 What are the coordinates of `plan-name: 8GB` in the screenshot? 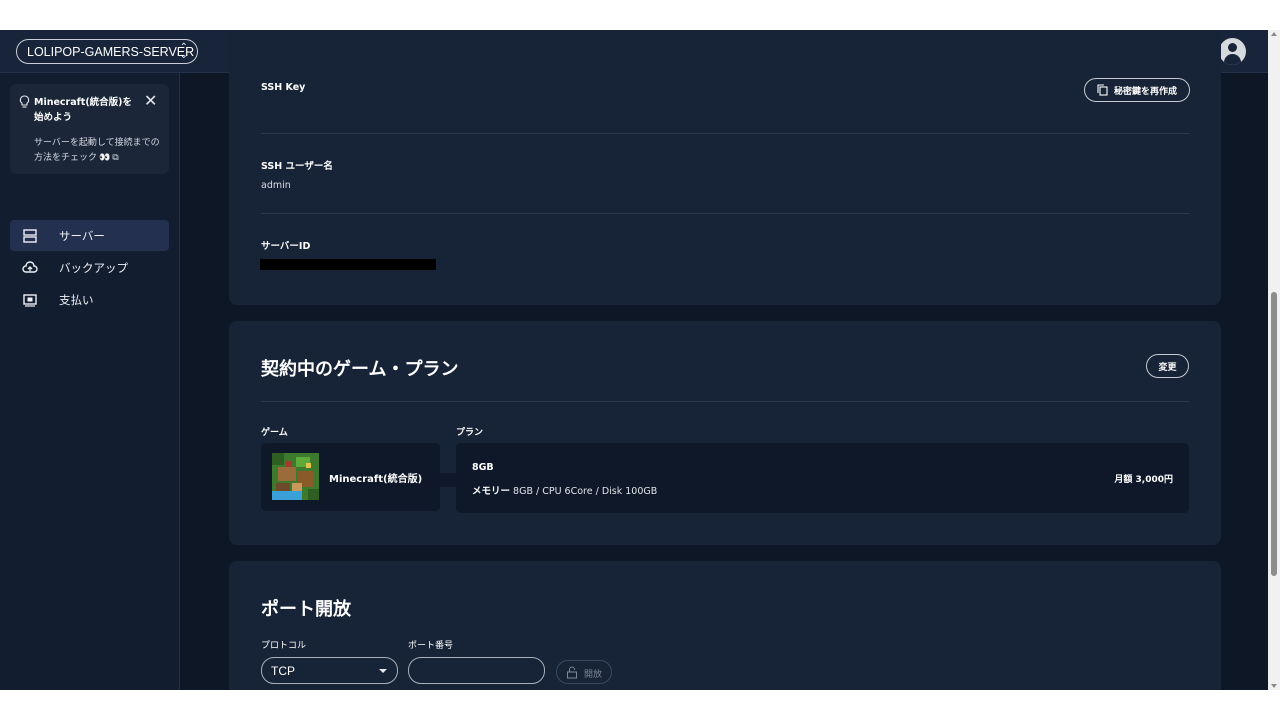 It's located at (483, 467).